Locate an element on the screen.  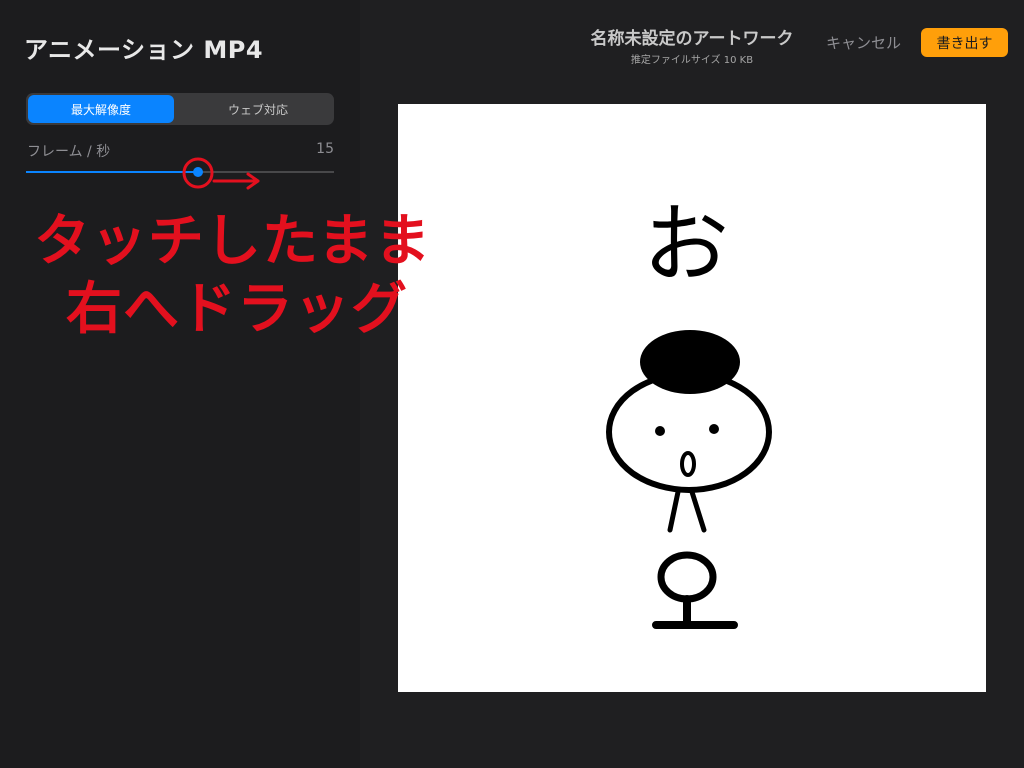
fps-slider is located at coordinates (180, 172).